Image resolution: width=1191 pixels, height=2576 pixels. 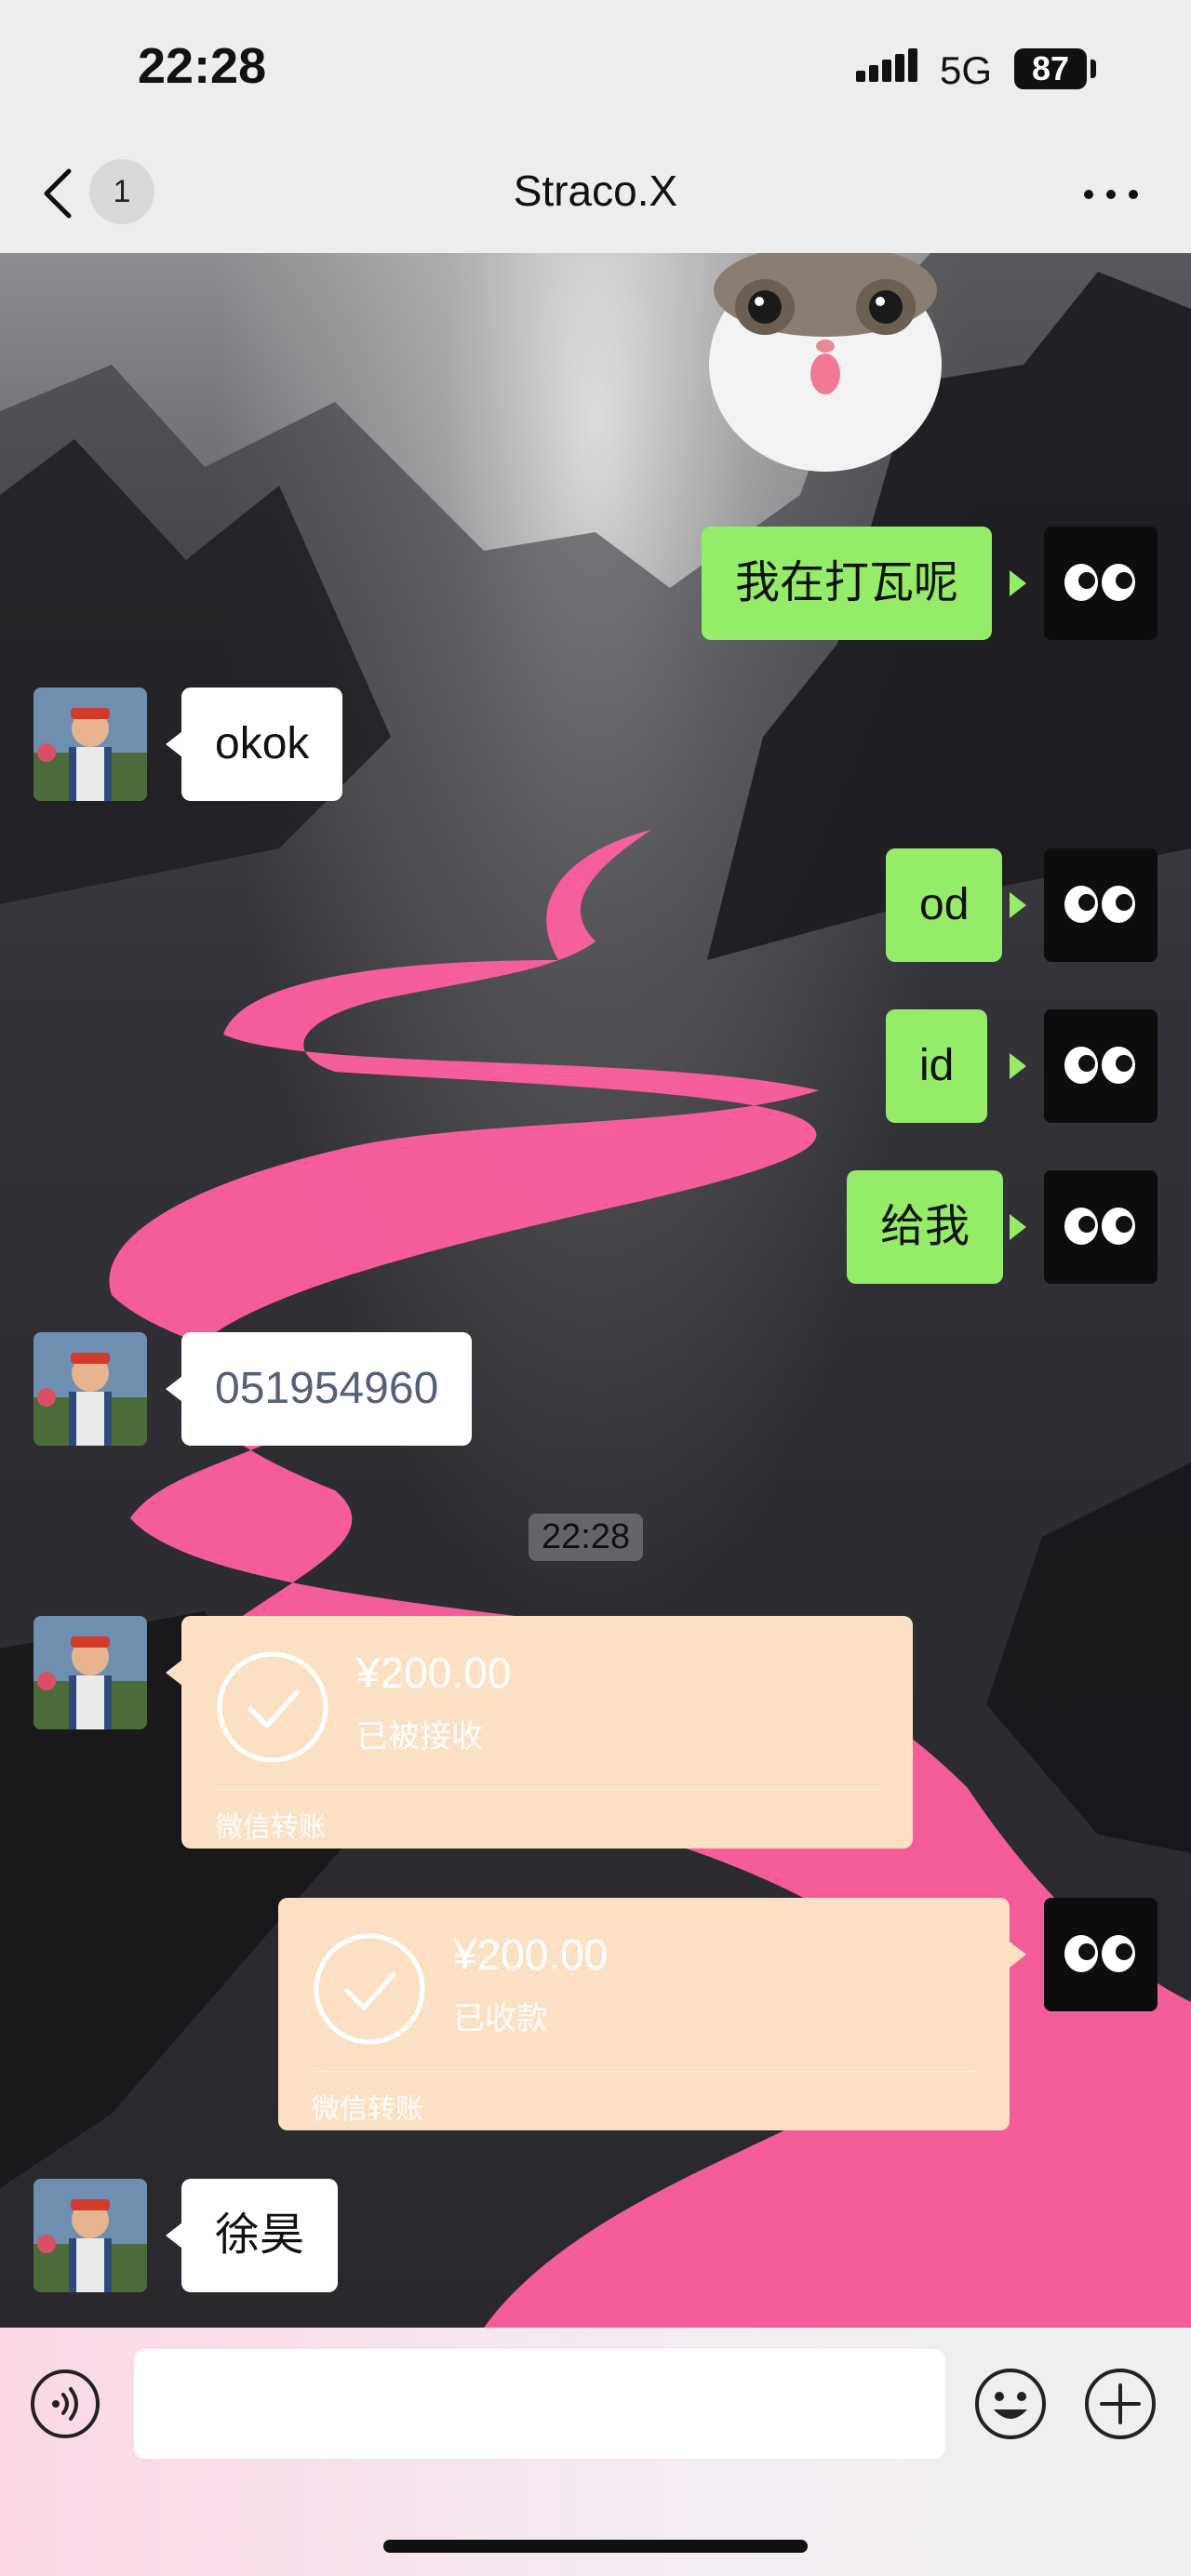 What do you see at coordinates (1120, 2404) in the screenshot?
I see `plus-icon` at bounding box center [1120, 2404].